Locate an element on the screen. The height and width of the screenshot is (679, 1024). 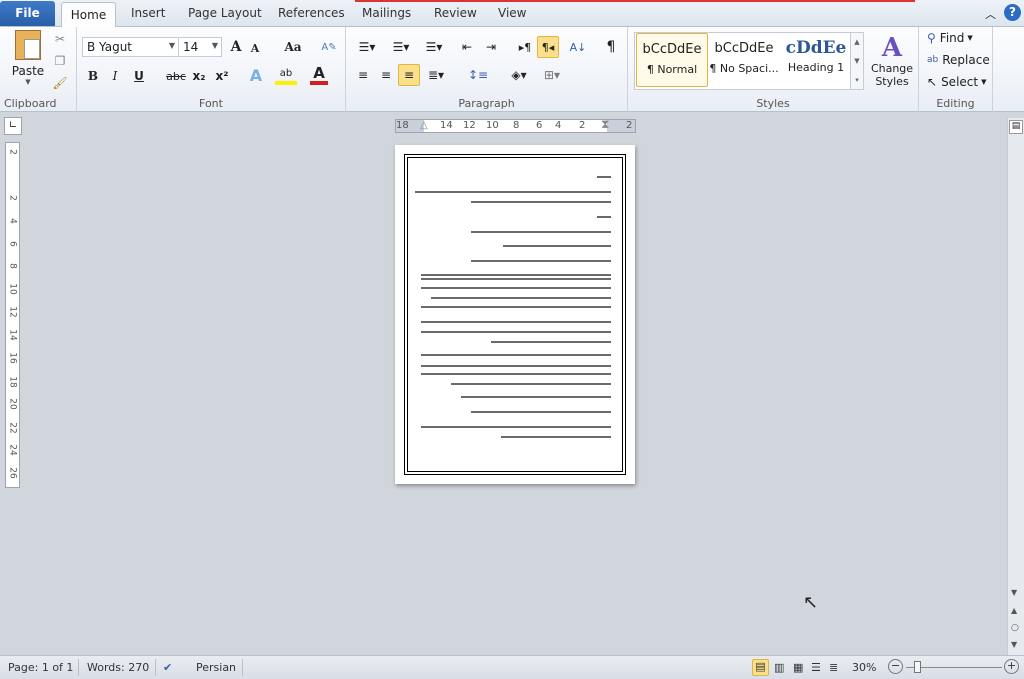
web-layout-icon: ▦ is located at coordinates (798, 667).